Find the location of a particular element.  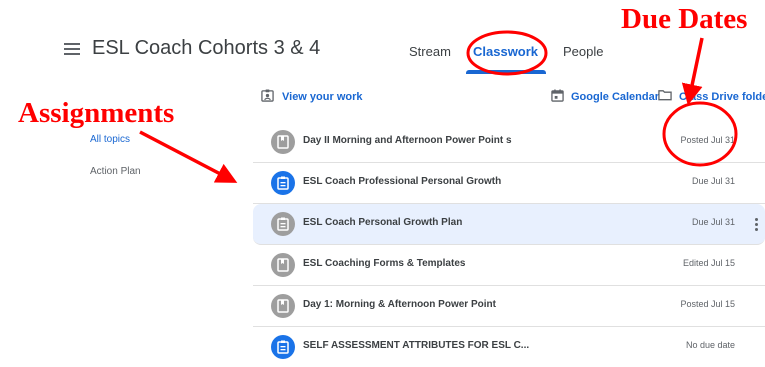

posted-date-highlight-circle is located at coordinates (700, 134).